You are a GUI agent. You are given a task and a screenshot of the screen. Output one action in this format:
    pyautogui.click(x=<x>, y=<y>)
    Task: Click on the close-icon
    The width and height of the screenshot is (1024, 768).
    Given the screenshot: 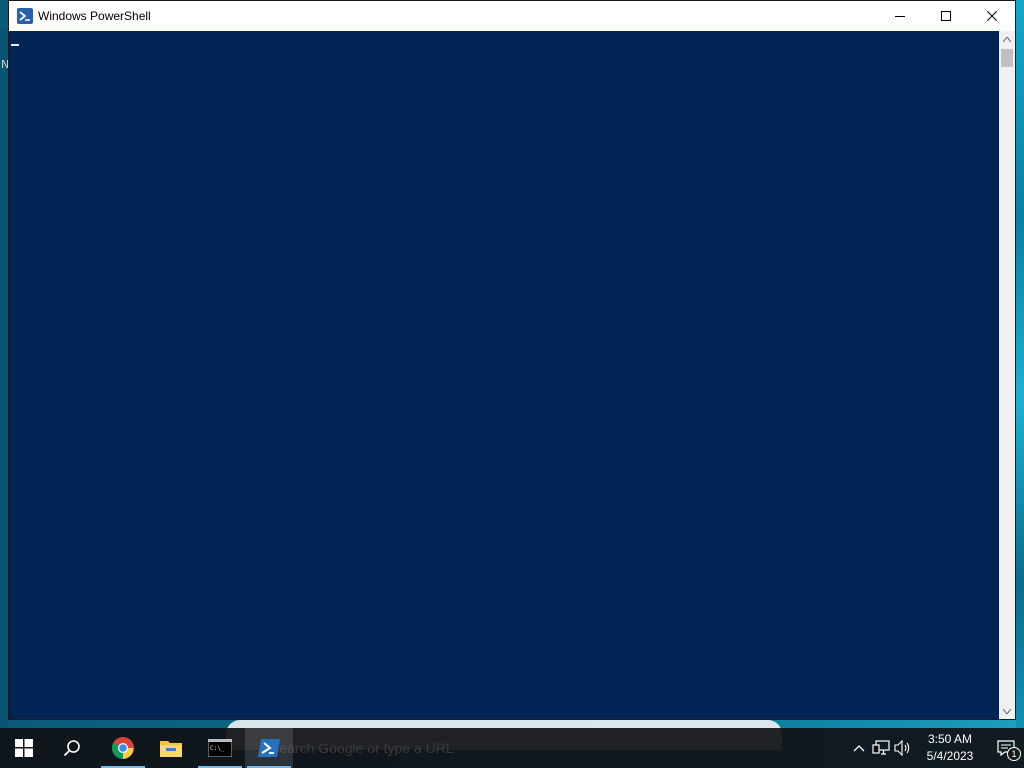 What is the action you would take?
    pyautogui.click(x=992, y=16)
    